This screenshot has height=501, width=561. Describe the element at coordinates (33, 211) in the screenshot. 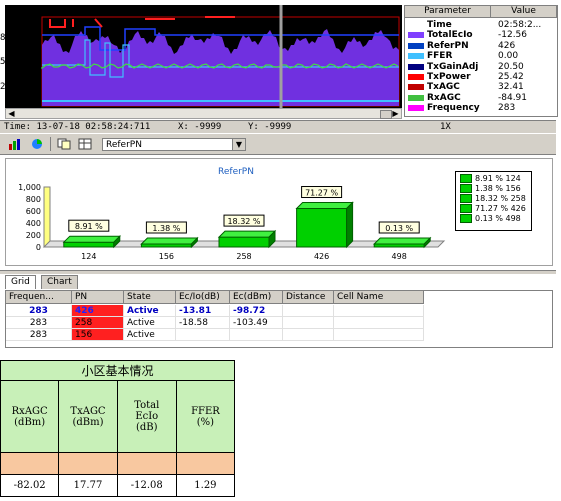

I see `y-tick-label: 600` at that location.